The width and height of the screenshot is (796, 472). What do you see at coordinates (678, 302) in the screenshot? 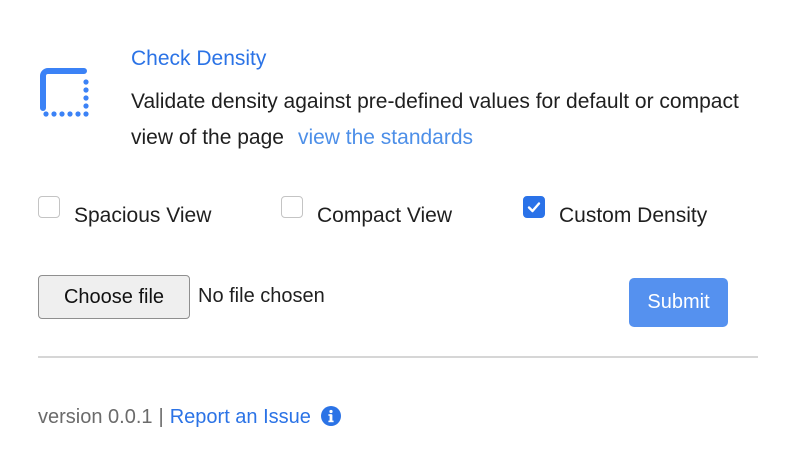
I see `submit-button: Submit` at bounding box center [678, 302].